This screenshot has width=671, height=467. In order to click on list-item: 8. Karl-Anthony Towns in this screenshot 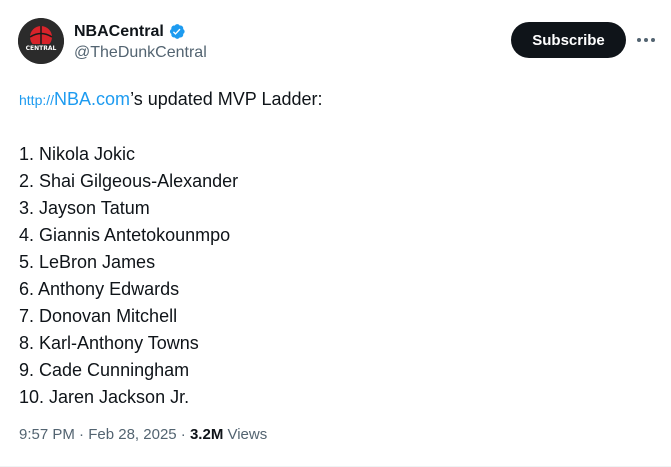, I will do `click(109, 343)`.